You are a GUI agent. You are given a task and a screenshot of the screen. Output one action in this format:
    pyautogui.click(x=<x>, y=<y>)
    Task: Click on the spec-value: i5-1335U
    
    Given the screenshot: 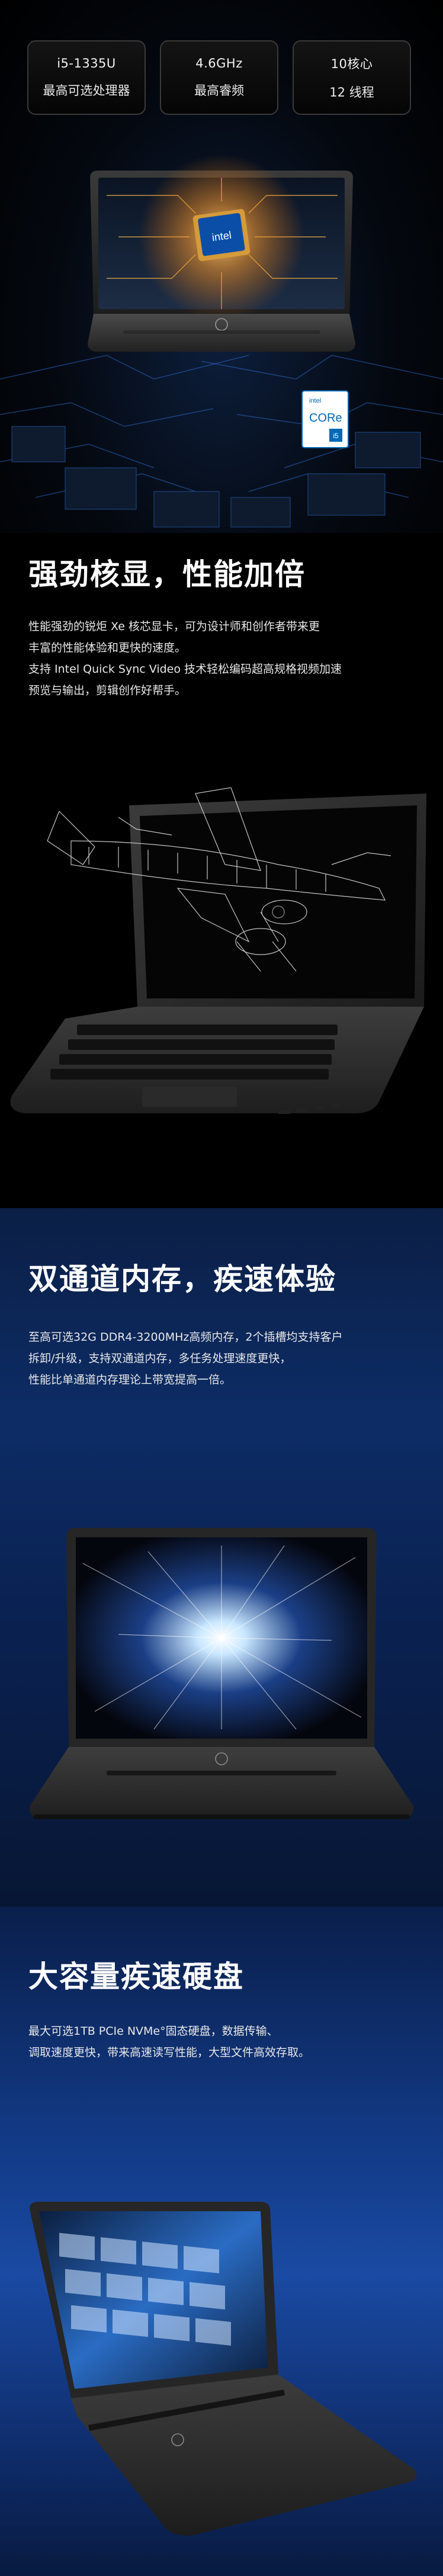 What is the action you would take?
    pyautogui.click(x=86, y=63)
    